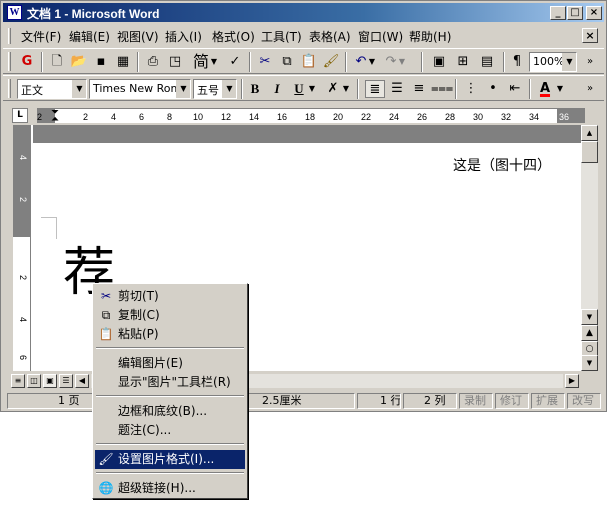 This screenshot has width=607, height=520. What do you see at coordinates (589, 133) in the screenshot?
I see `scroll-up-icon: ▲` at bounding box center [589, 133].